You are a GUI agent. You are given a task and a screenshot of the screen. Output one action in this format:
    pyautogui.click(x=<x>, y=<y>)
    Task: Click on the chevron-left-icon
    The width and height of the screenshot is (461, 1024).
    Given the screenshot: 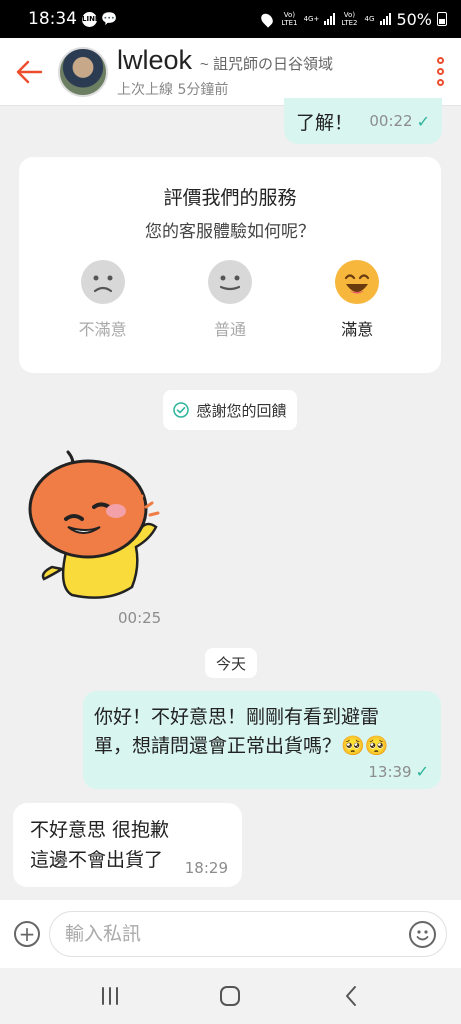 What is the action you would take?
    pyautogui.click(x=350, y=996)
    